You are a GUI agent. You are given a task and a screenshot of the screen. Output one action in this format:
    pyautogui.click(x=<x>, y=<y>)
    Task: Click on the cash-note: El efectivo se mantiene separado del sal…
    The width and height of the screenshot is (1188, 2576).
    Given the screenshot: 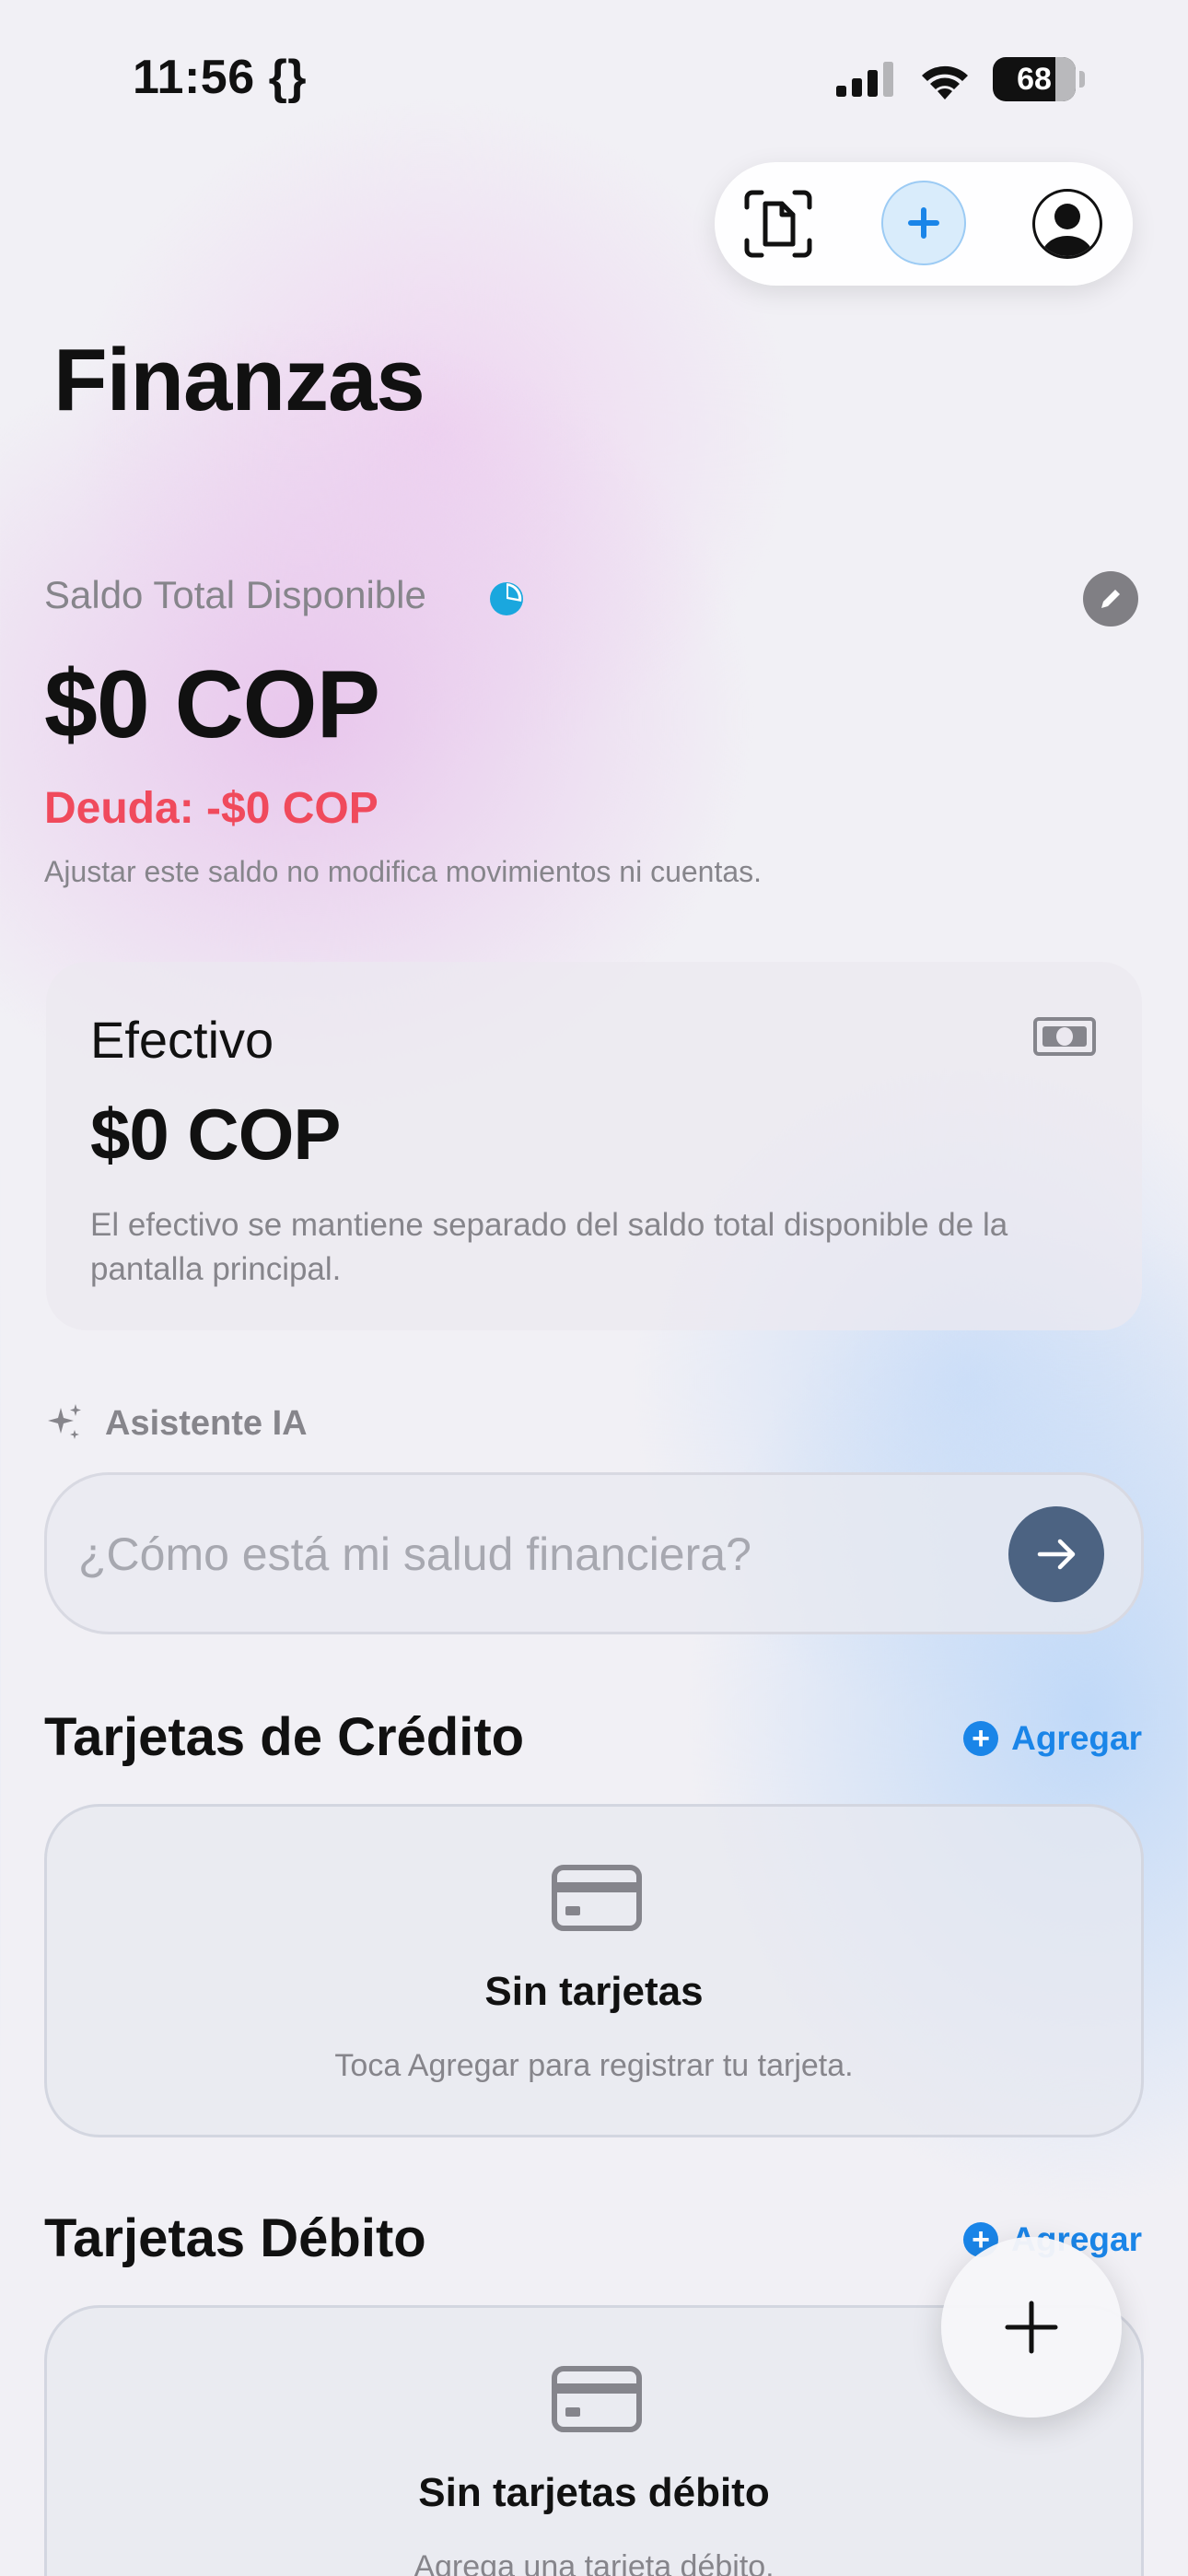 What is the action you would take?
    pyautogui.click(x=549, y=1247)
    